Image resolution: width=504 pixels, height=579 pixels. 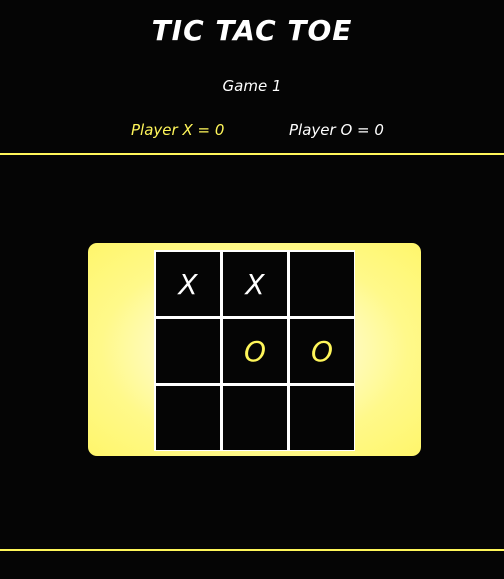 What do you see at coordinates (336, 130) in the screenshot?
I see `player-o-score: Player O = 0` at bounding box center [336, 130].